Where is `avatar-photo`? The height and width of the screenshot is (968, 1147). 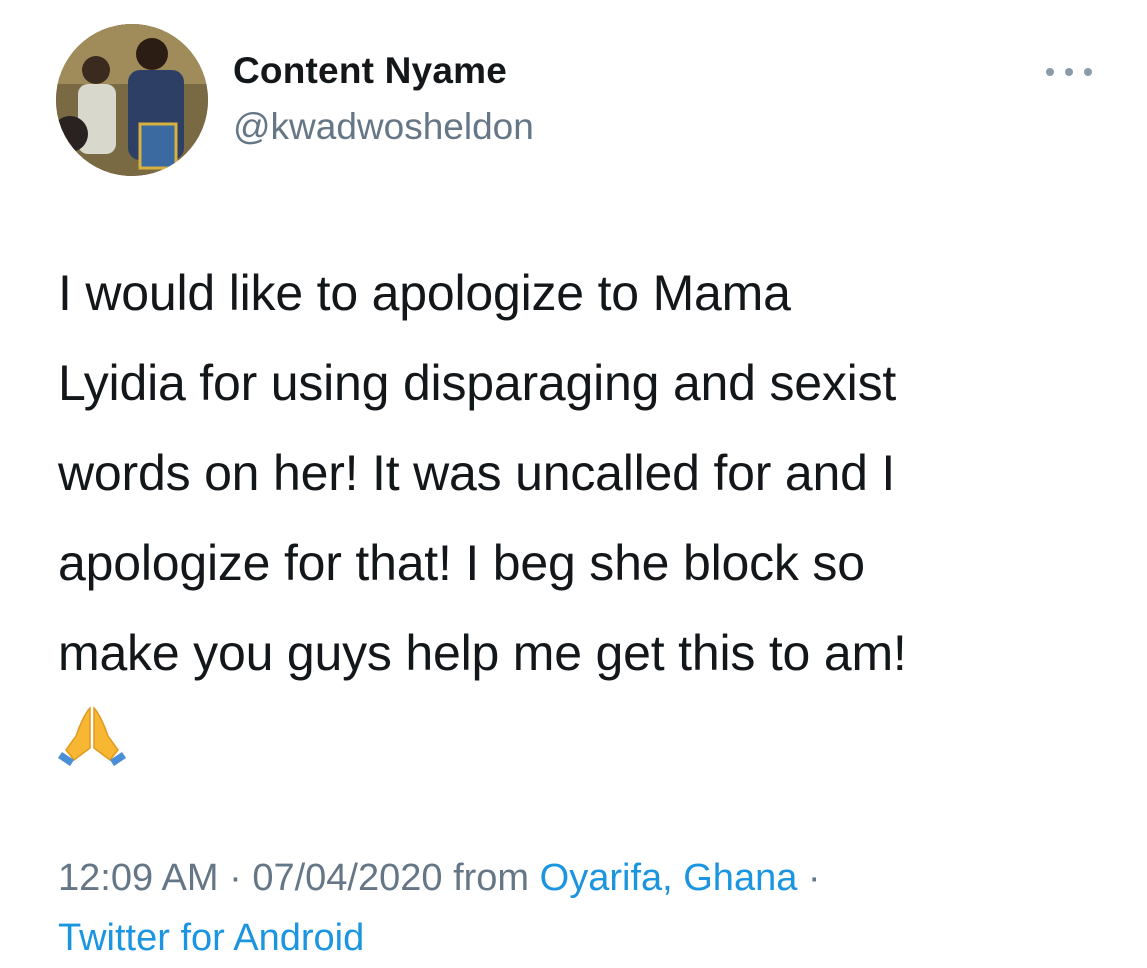
avatar-photo is located at coordinates (132, 100).